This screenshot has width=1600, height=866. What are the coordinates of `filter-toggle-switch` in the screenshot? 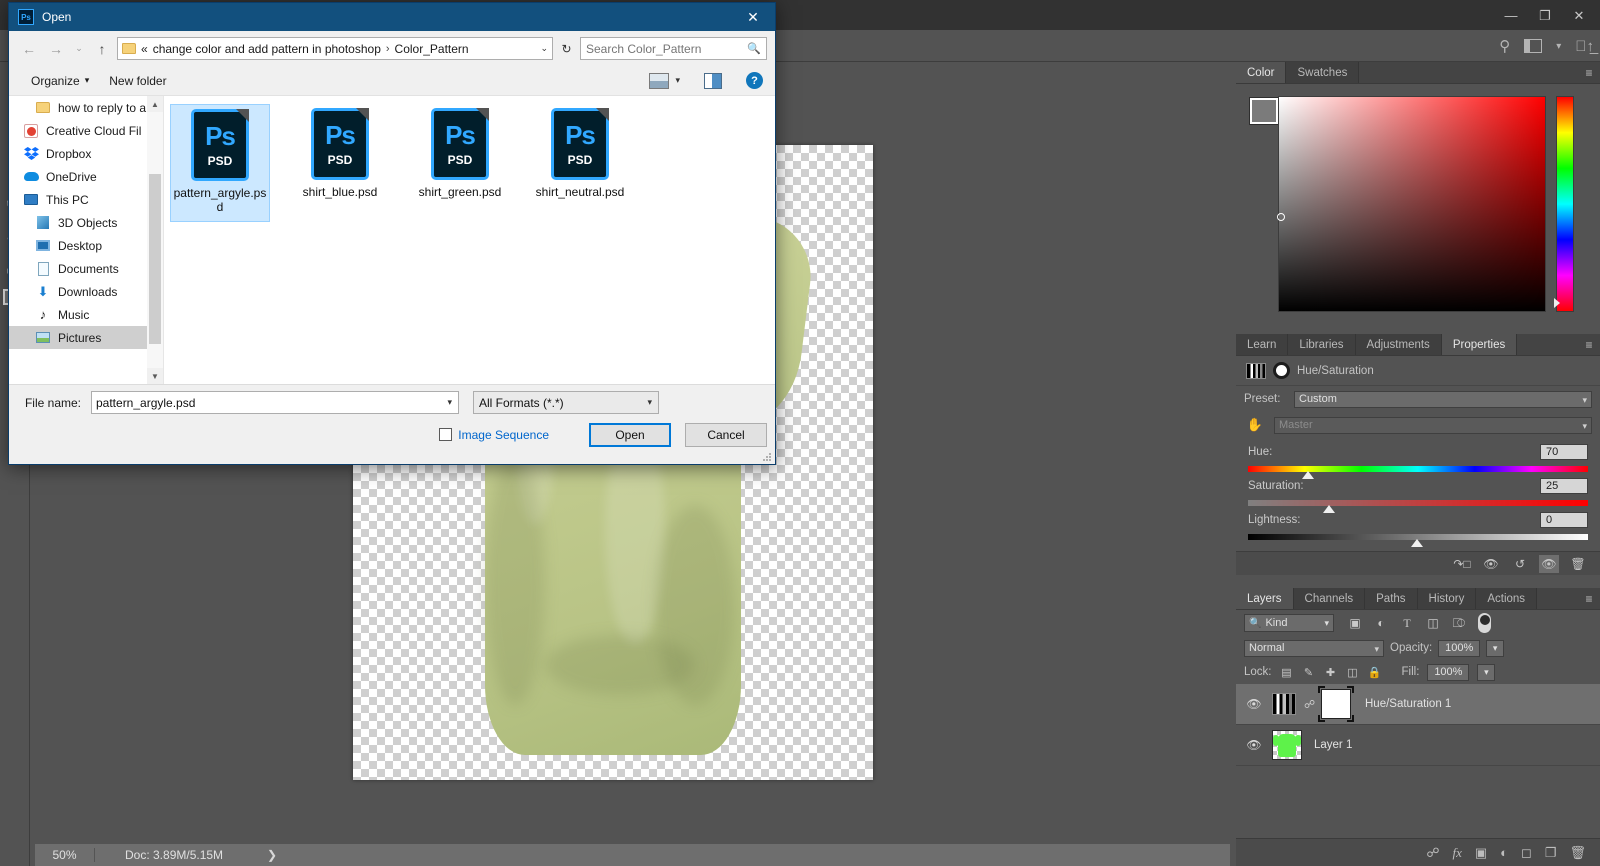 It's located at (1484, 623).